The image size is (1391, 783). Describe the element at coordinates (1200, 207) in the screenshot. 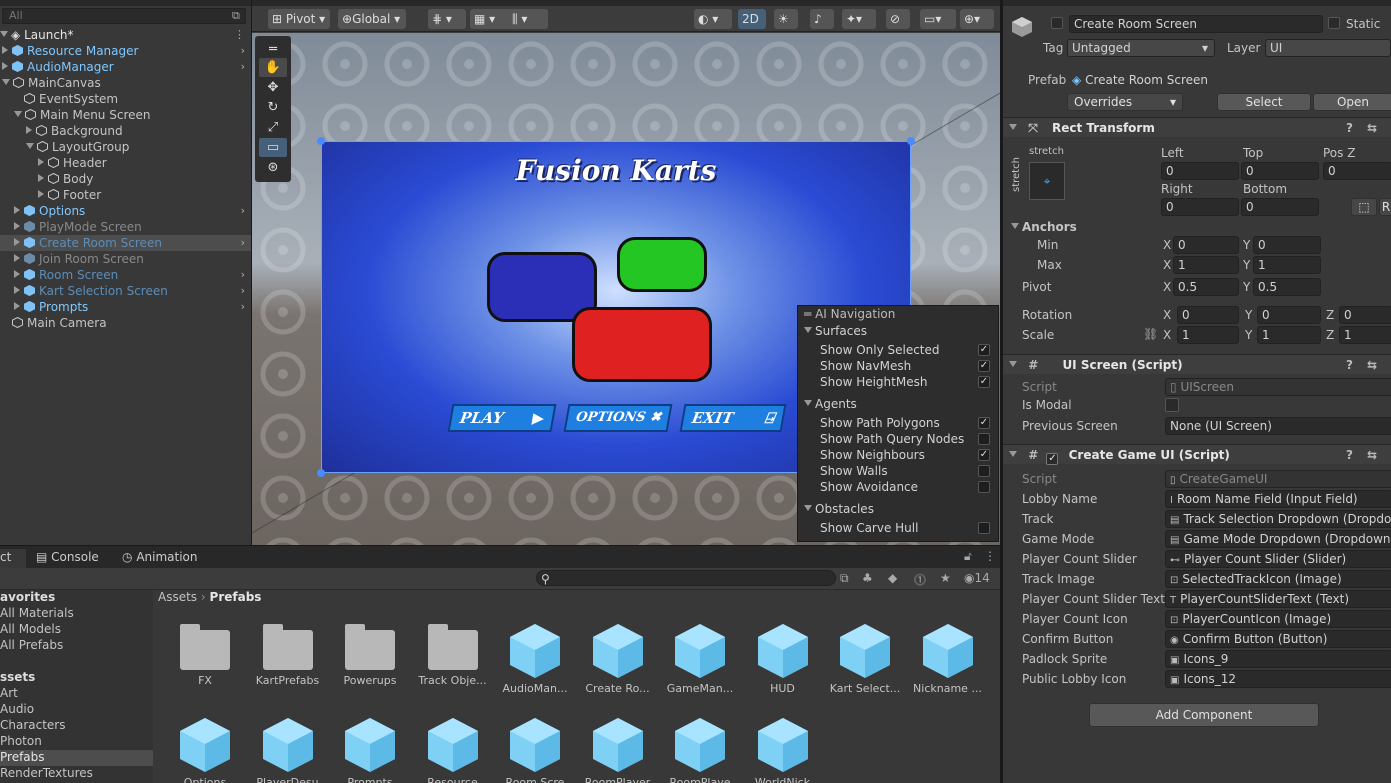

I see `right-field: 0` at that location.